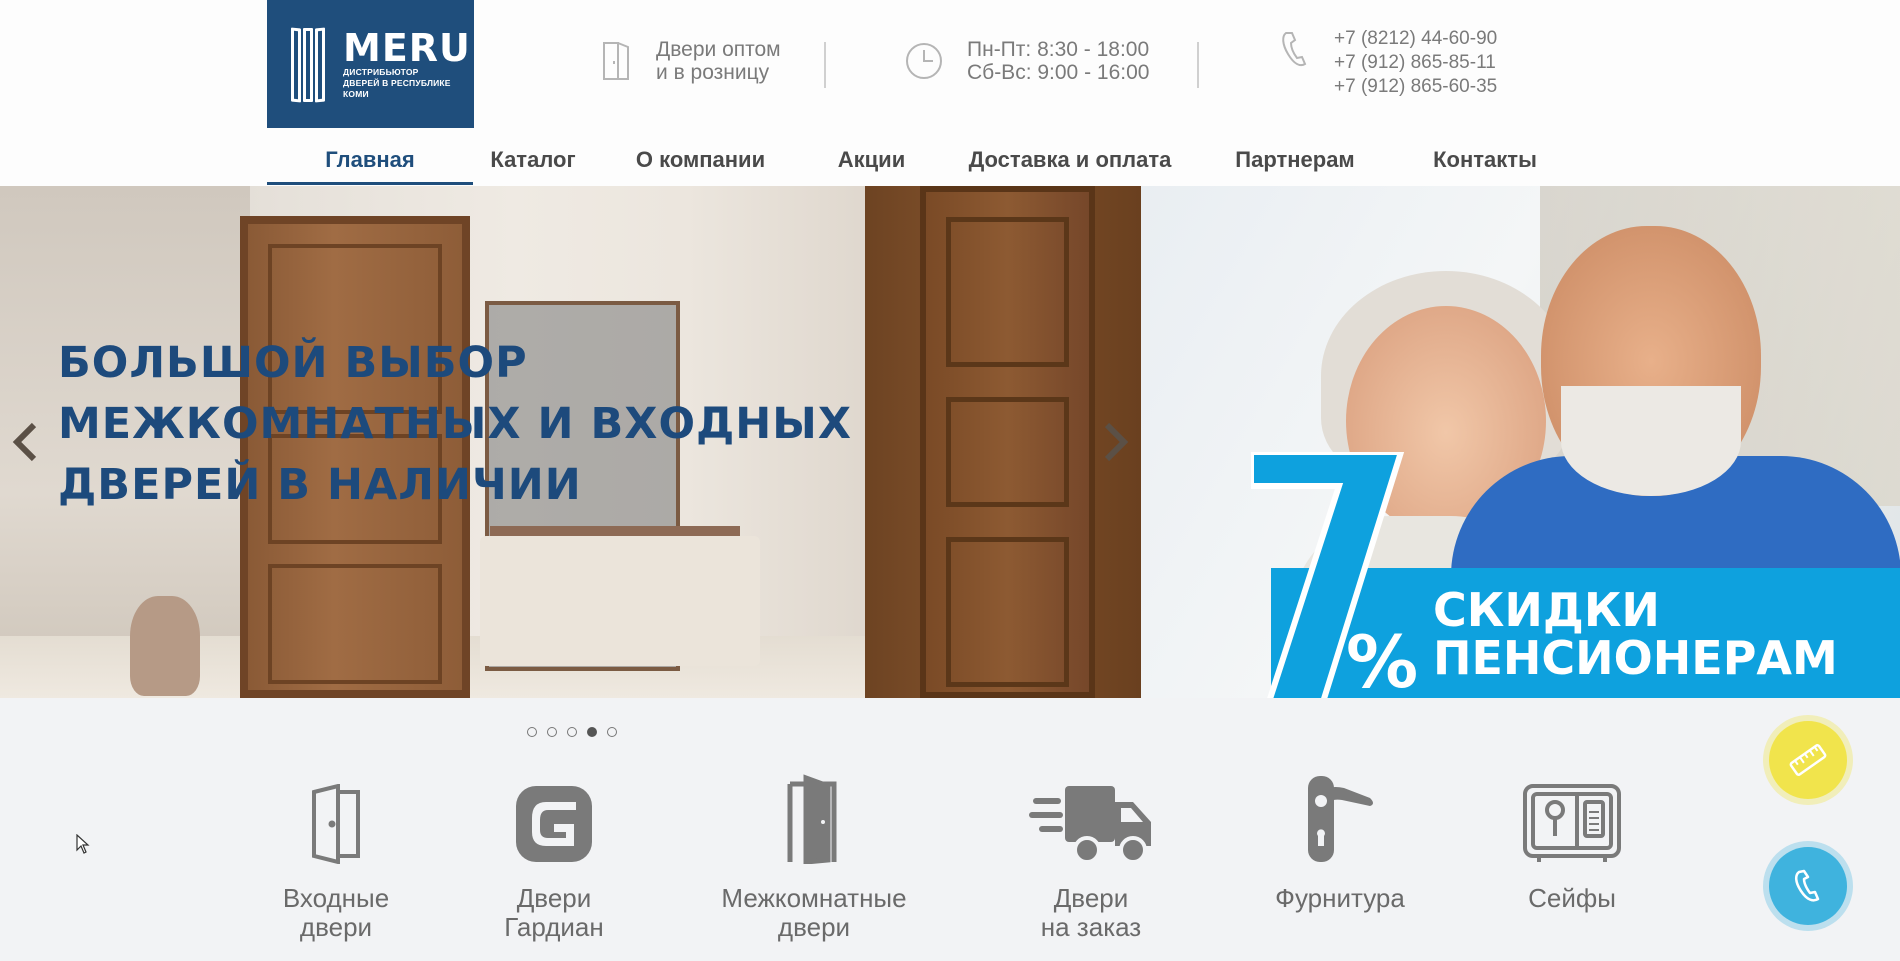 The image size is (1900, 961). What do you see at coordinates (1415, 39) in the screenshot?
I see `phone-1: +7 (8212) 44-60-90` at bounding box center [1415, 39].